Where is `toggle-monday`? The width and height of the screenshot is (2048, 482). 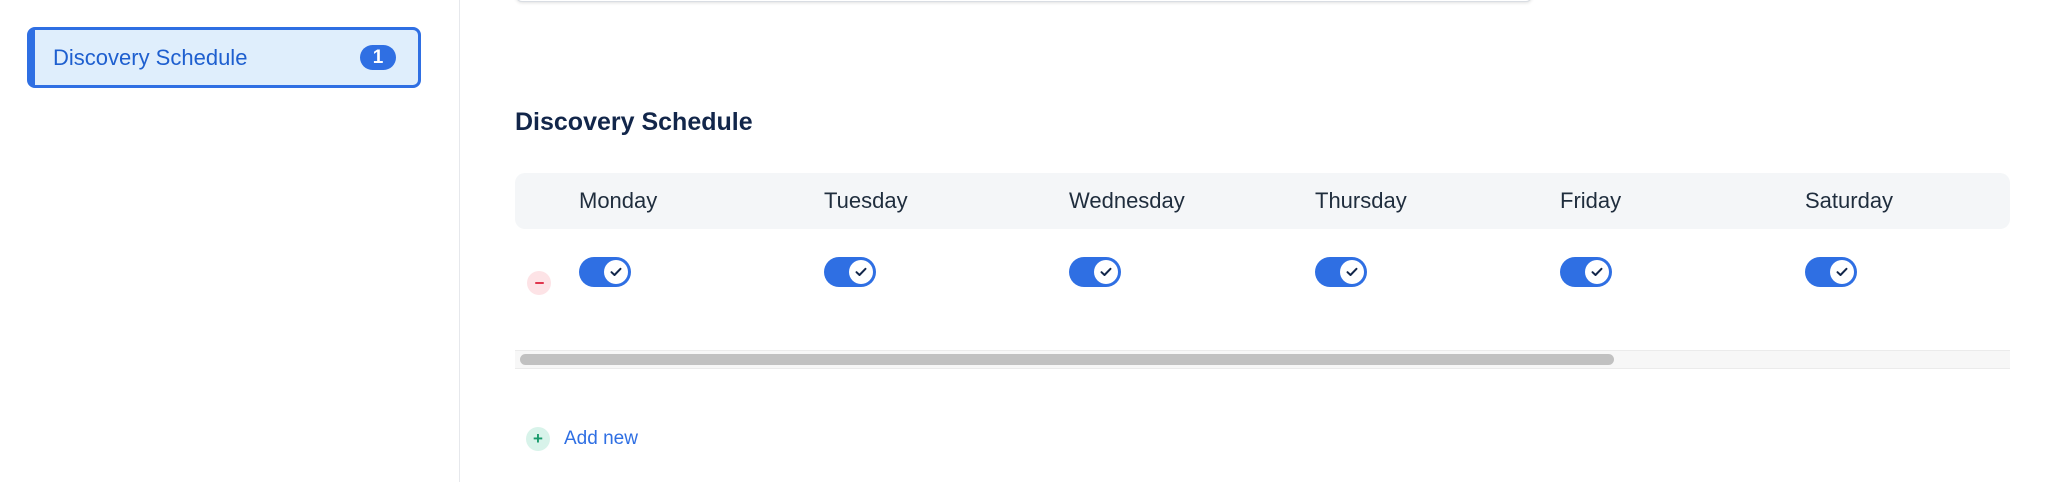 toggle-monday is located at coordinates (605, 272).